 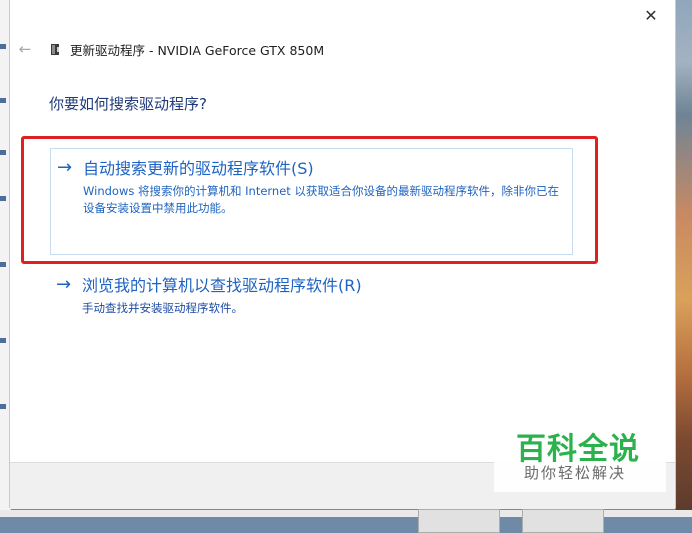 What do you see at coordinates (128, 104) in the screenshot?
I see `page-question: 你要如何搜索驱动程序?` at bounding box center [128, 104].